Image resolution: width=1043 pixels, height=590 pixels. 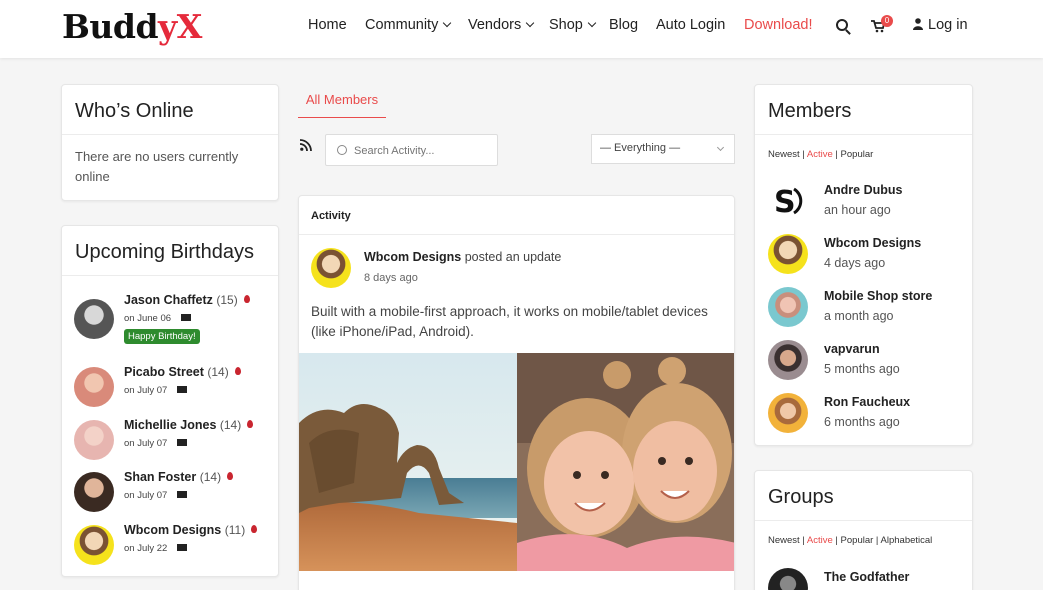 I want to click on birthday-name: Jason Chaffetz (15), so click(x=187, y=300).